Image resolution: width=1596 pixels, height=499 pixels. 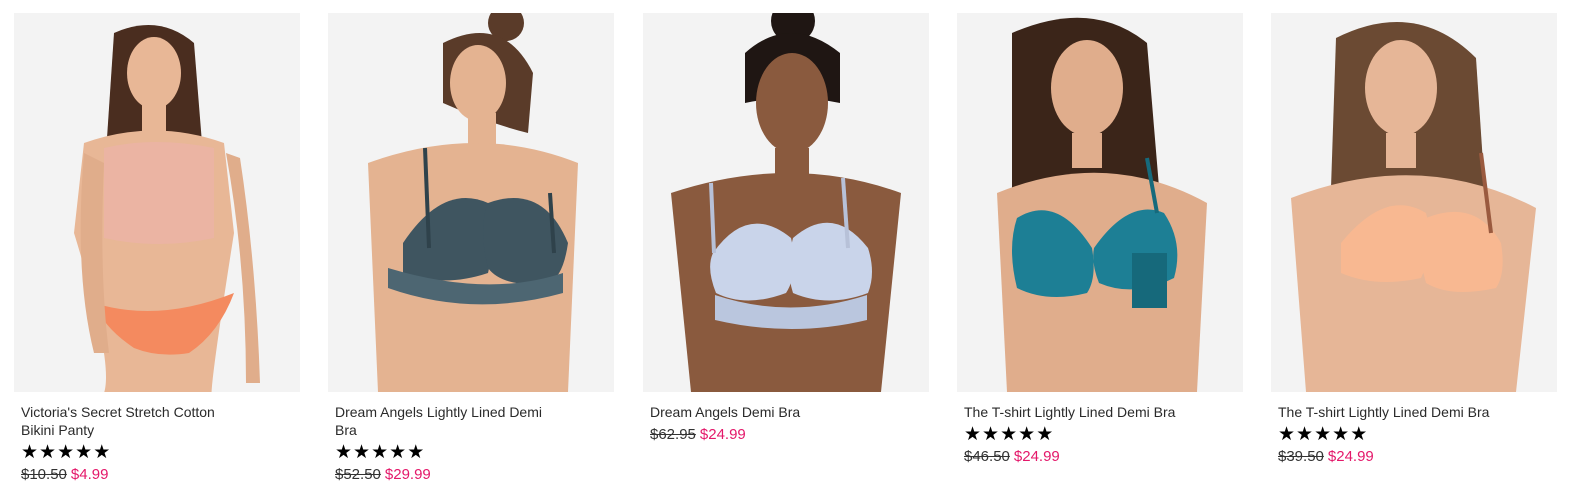 What do you see at coordinates (987, 456) in the screenshot?
I see `original-price: $46.50` at bounding box center [987, 456].